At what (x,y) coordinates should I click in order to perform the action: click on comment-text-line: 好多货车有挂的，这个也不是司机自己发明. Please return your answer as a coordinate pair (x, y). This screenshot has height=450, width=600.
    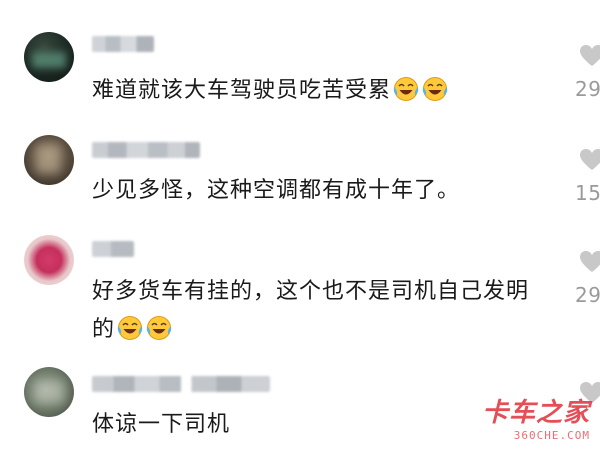
    Looking at the image, I should click on (311, 291).